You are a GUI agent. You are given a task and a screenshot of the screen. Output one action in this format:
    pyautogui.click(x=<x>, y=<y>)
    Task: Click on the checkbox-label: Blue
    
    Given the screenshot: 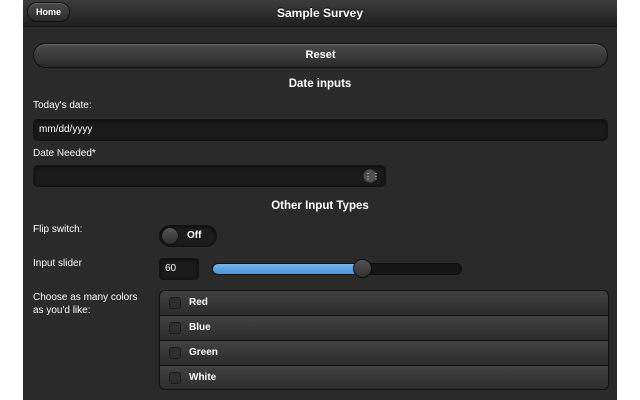 What is the action you would take?
    pyautogui.click(x=200, y=327)
    